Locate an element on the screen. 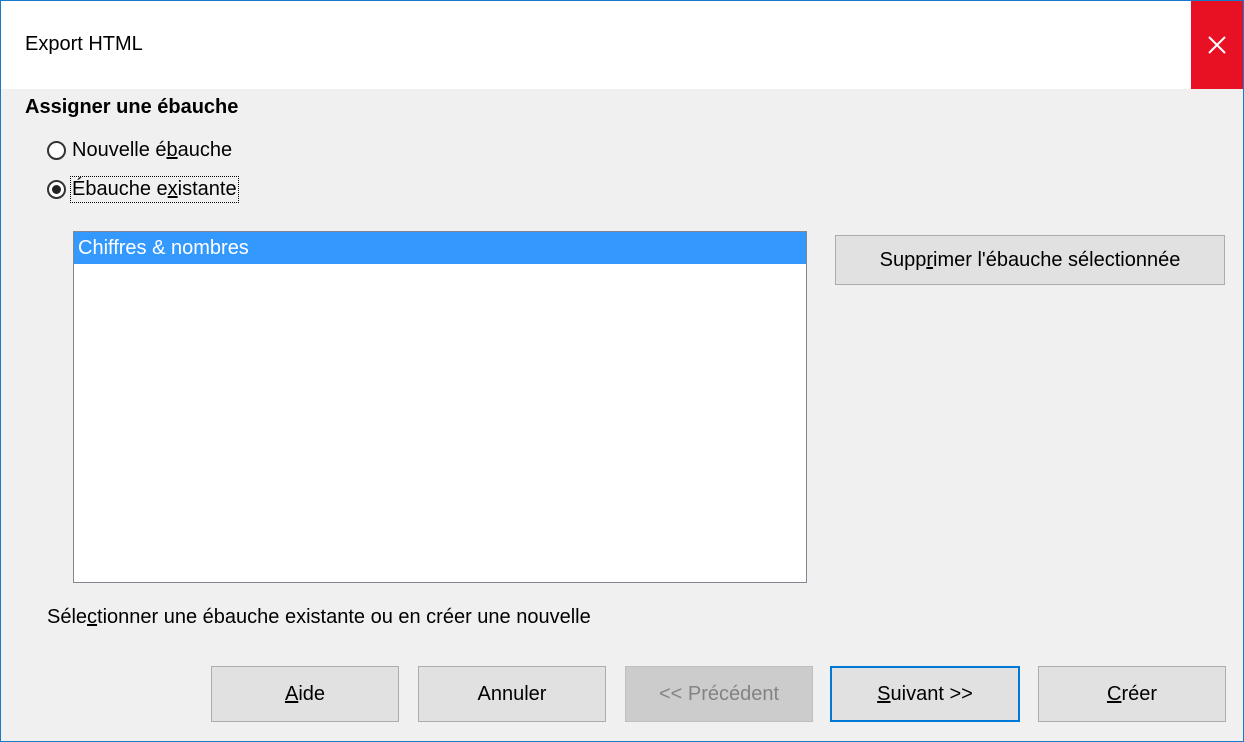 The width and height of the screenshot is (1244, 742). next-button: Suivant >> is located at coordinates (925, 694).